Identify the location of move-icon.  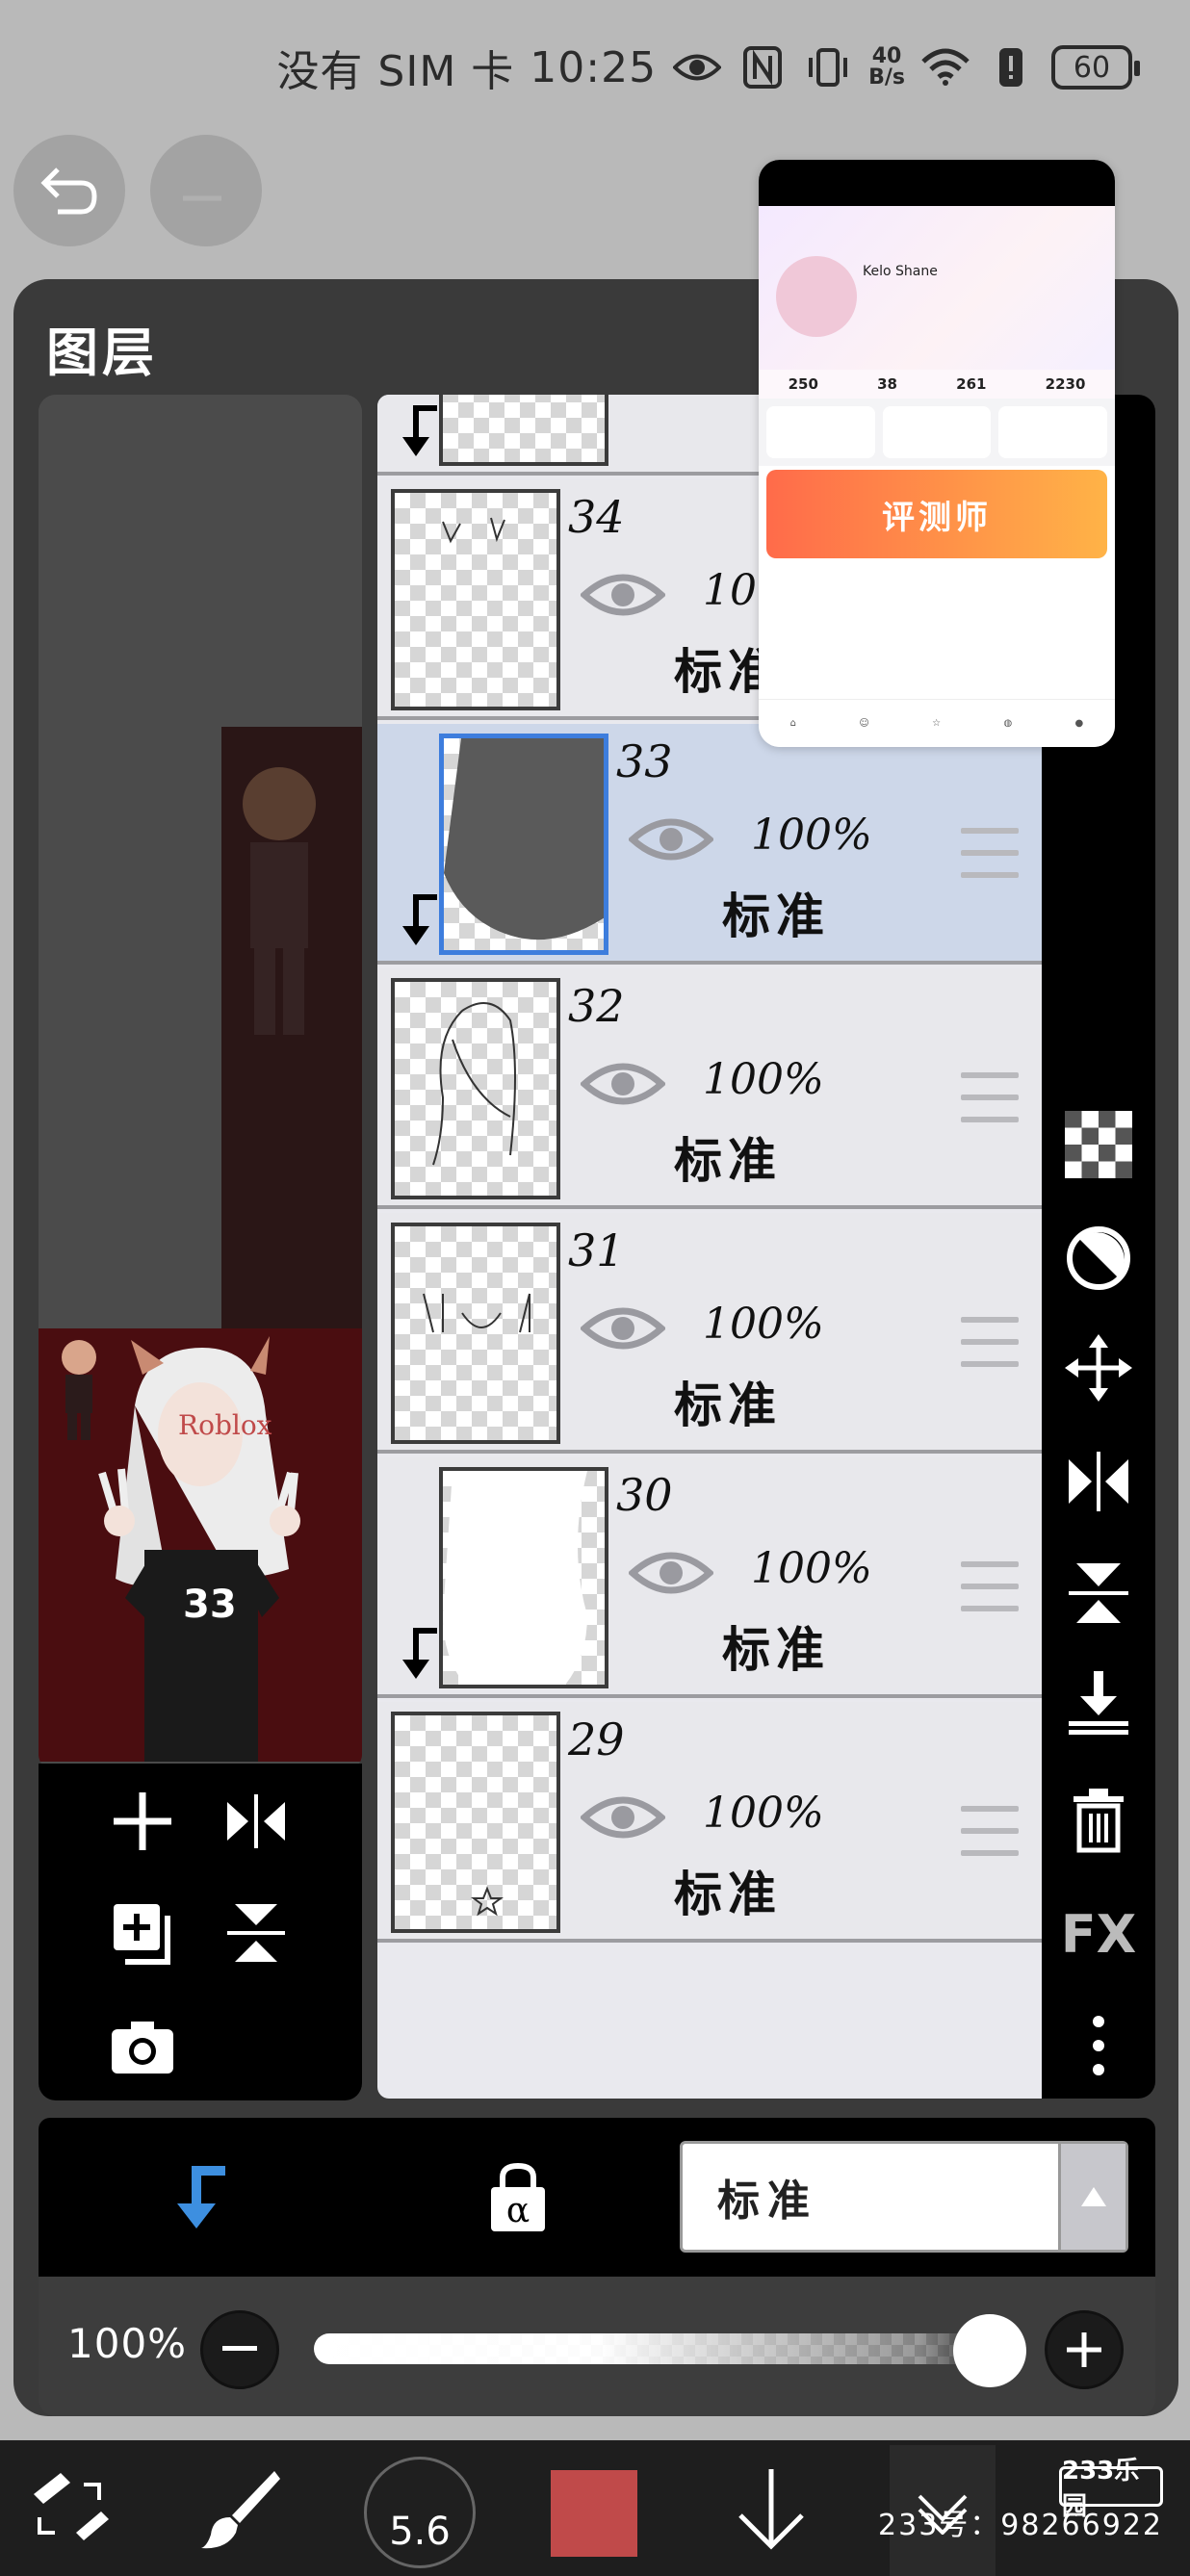
(1099, 1368).